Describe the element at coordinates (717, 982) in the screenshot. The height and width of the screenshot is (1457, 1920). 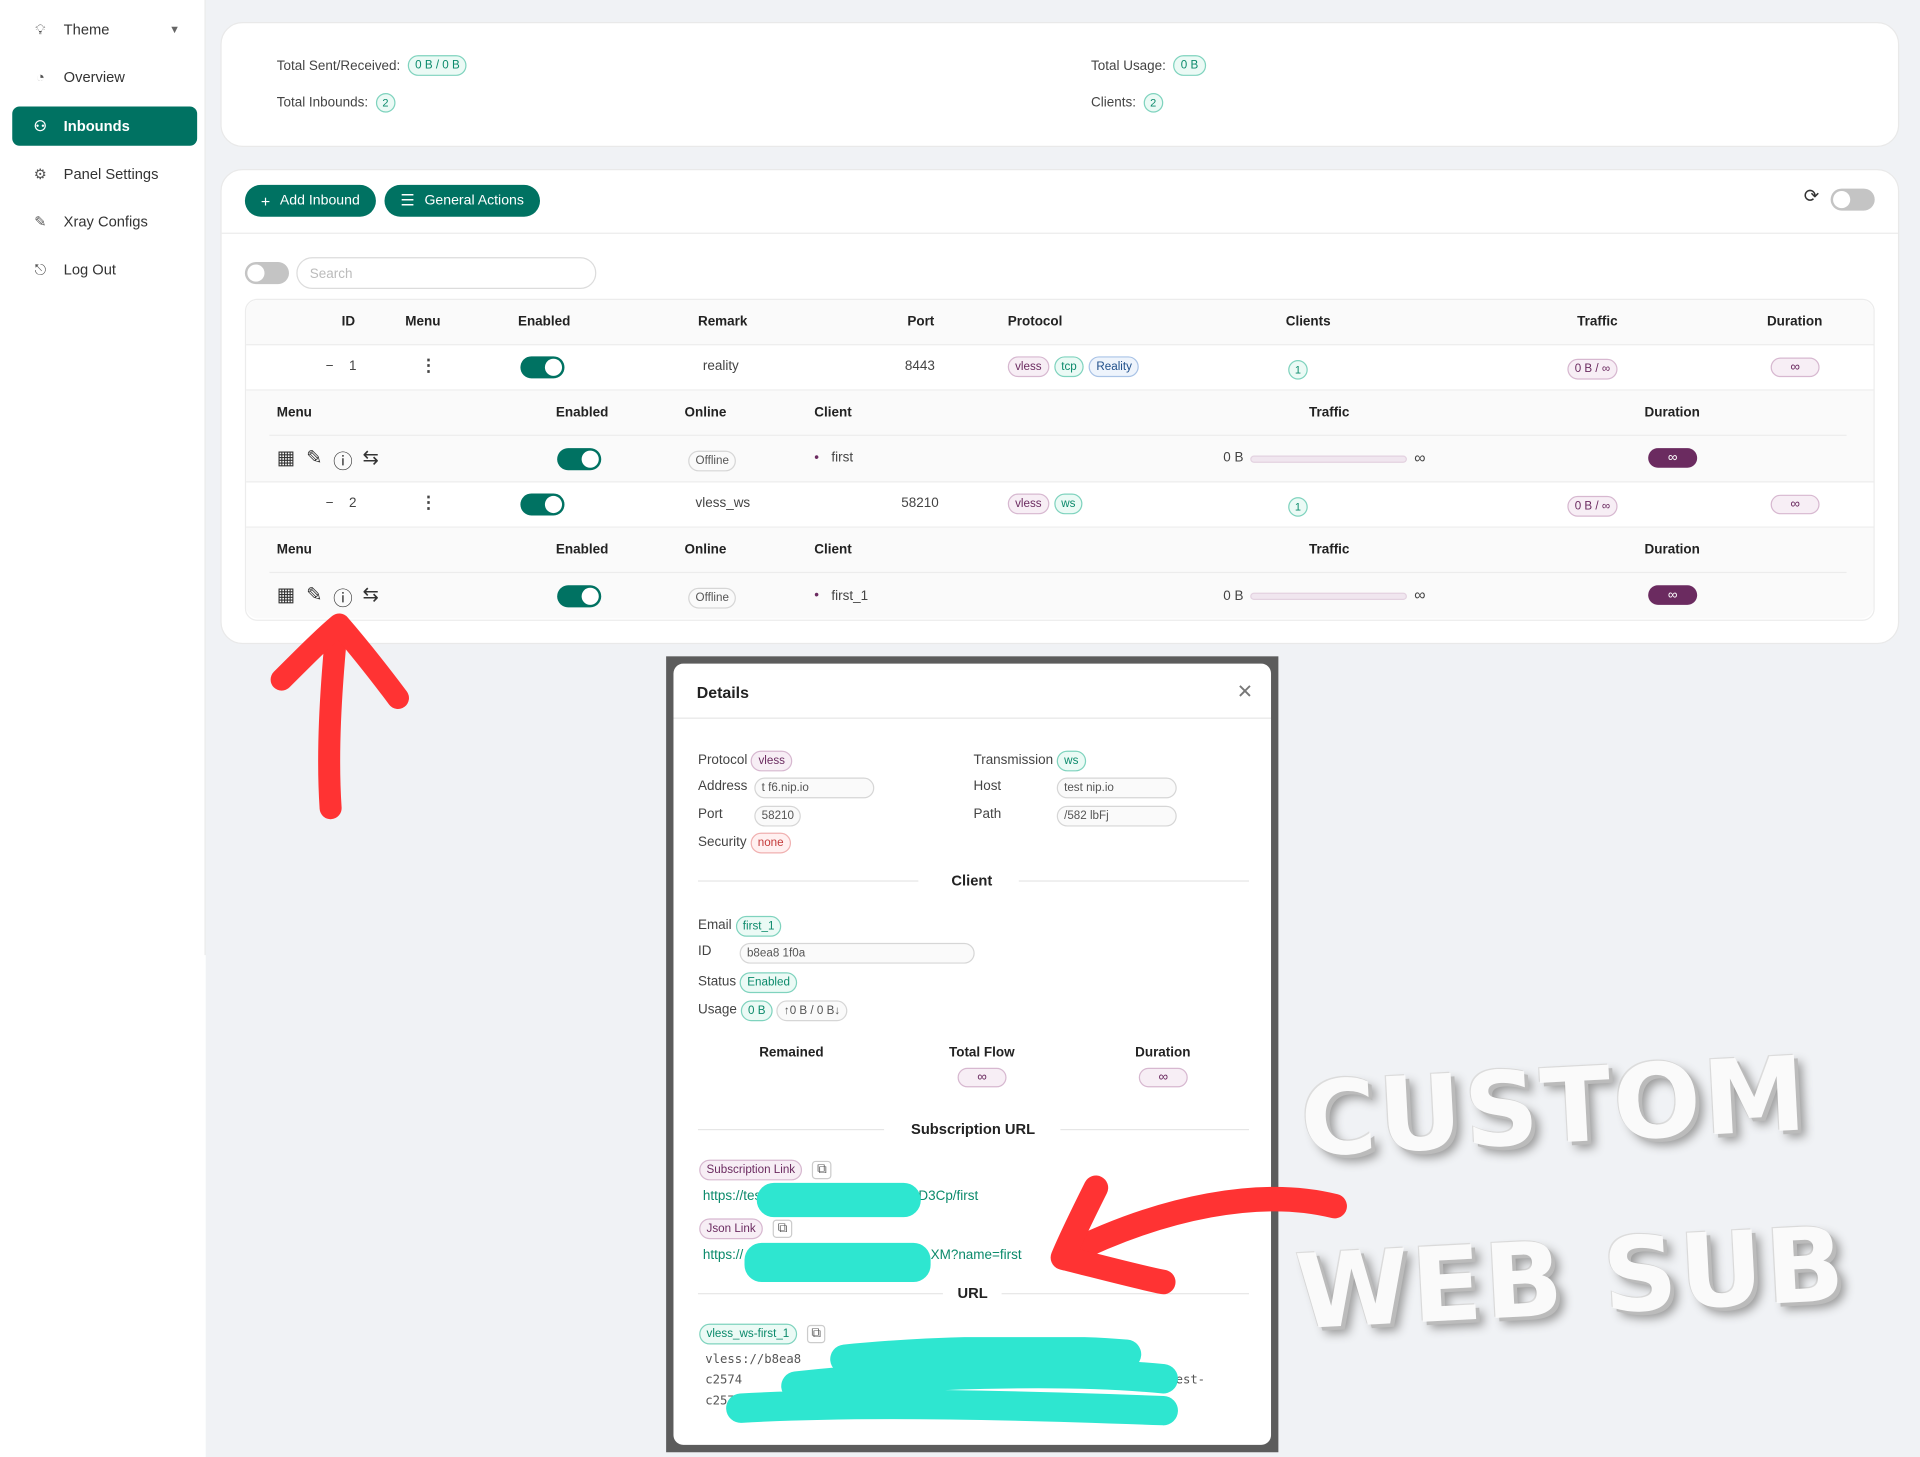
I see `status-label: Status` at that location.